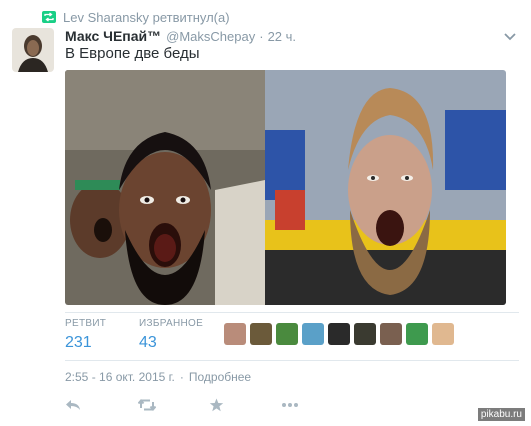 This screenshot has height=426, width=531. What do you see at coordinates (292, 312) in the screenshot?
I see `stats-divider-top` at bounding box center [292, 312].